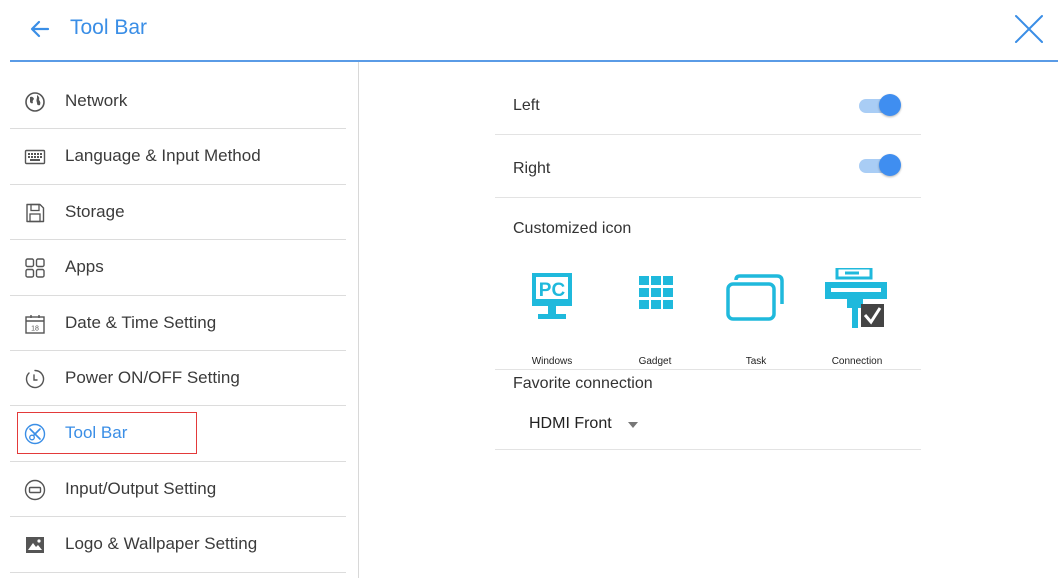 Image resolution: width=1058 pixels, height=578 pixels. I want to click on sidebar-item-logo-wallpaper: Logo & Wallpaper Setting, so click(178, 545).